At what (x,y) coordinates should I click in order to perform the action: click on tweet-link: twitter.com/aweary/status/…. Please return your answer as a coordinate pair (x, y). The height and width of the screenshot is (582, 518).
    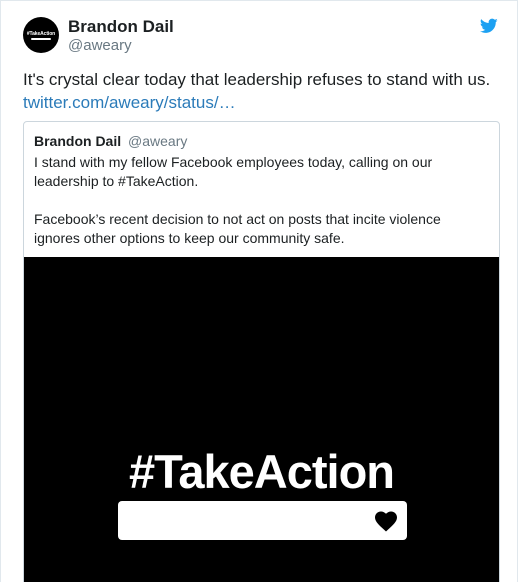
    Looking at the image, I should click on (263, 102).